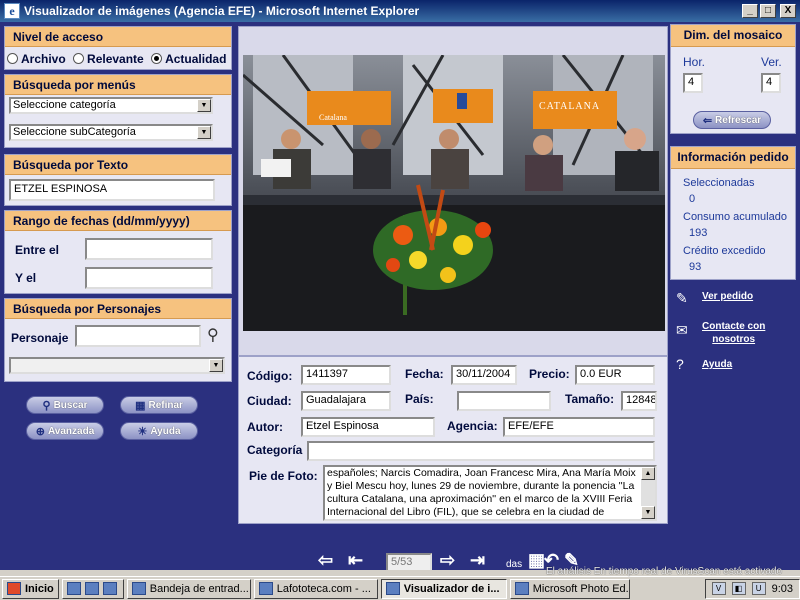 This screenshot has height=600, width=800. Describe the element at coordinates (570, 106) in the screenshot. I see `banner-text-right: CATALANA` at that location.